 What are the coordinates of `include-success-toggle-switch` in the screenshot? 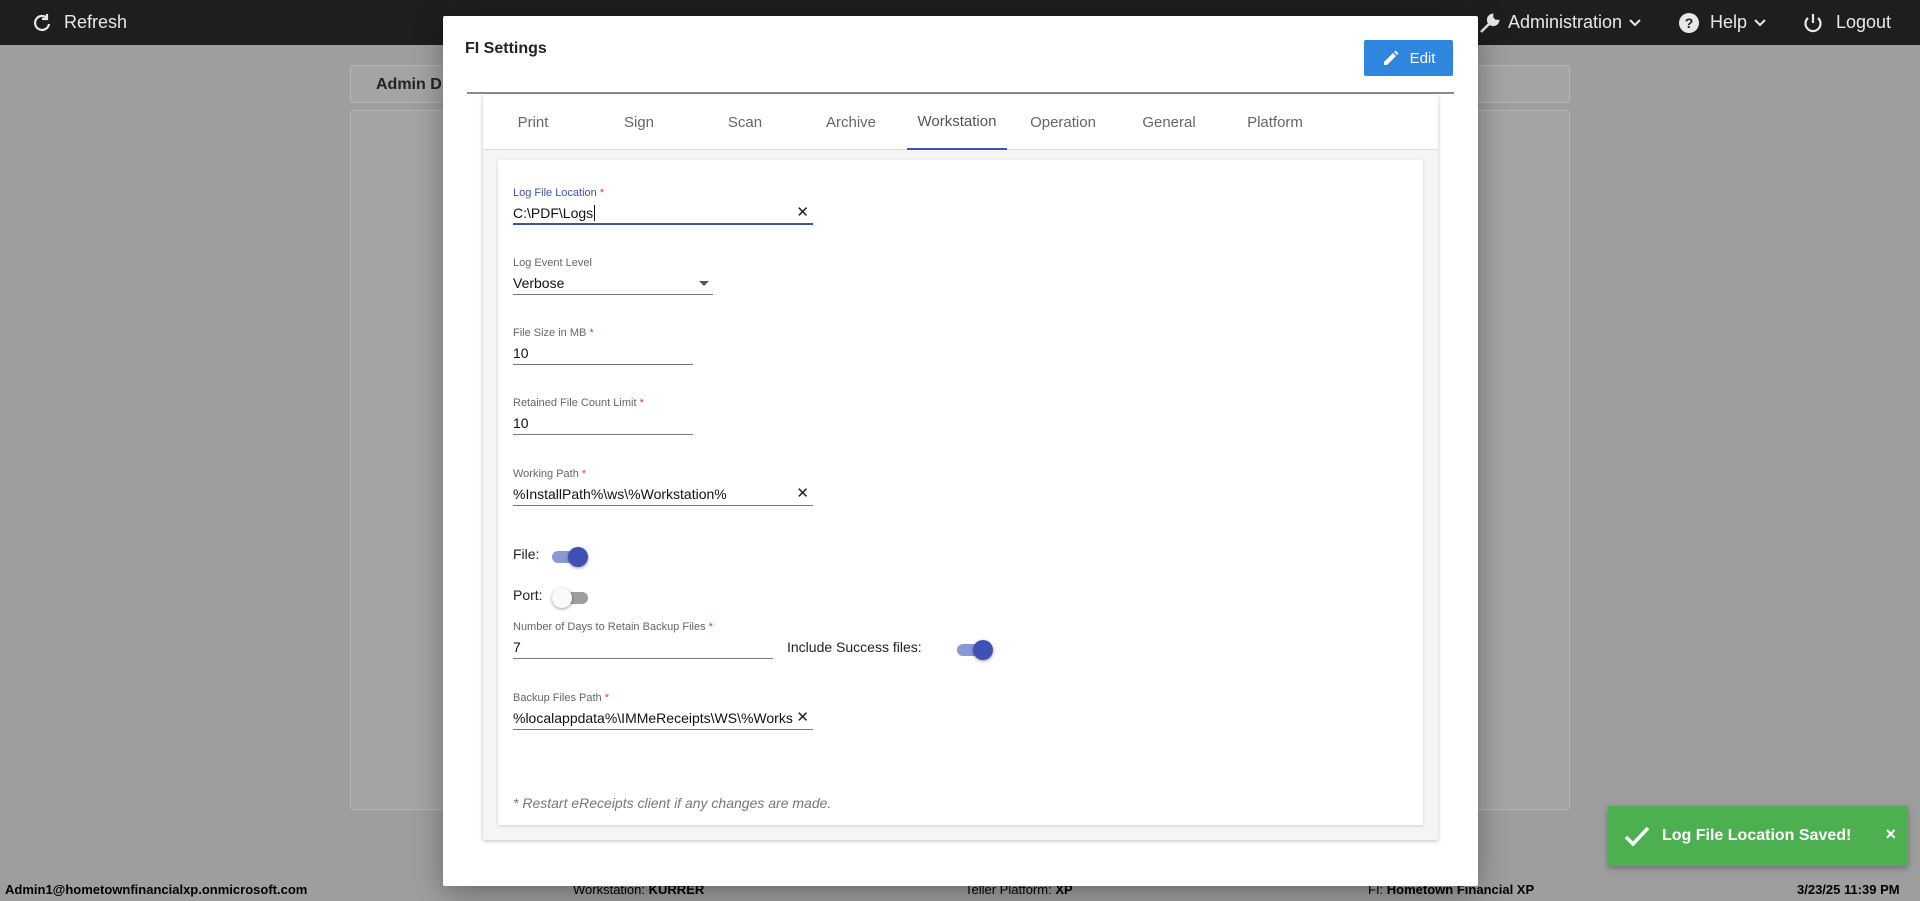 It's located at (974, 650).